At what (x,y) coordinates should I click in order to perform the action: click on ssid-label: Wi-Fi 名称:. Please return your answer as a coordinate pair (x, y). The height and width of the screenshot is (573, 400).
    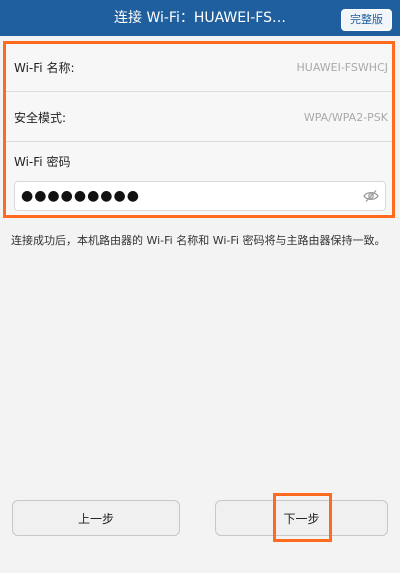
    Looking at the image, I should click on (44, 68).